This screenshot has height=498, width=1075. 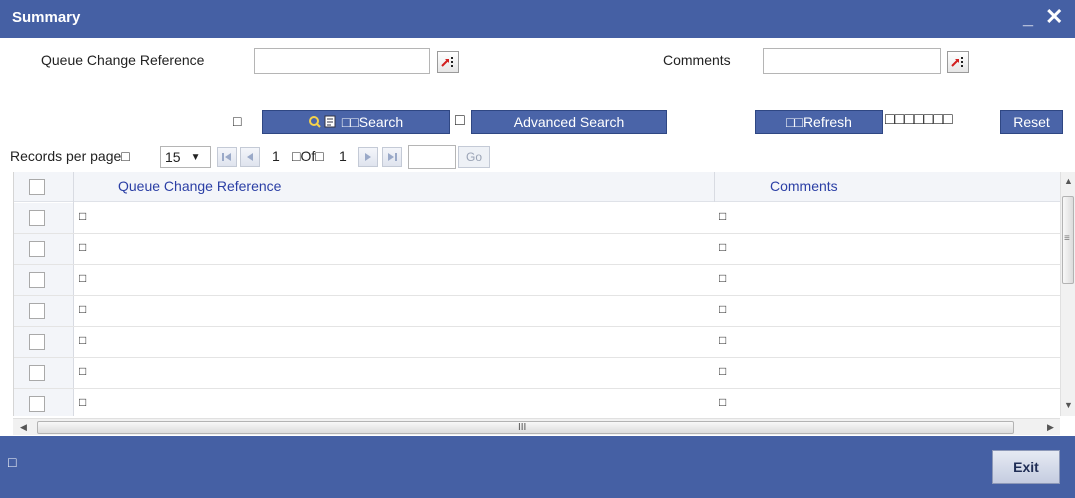 What do you see at coordinates (70, 156) in the screenshot?
I see `records-per-page-label: Records per page□` at bounding box center [70, 156].